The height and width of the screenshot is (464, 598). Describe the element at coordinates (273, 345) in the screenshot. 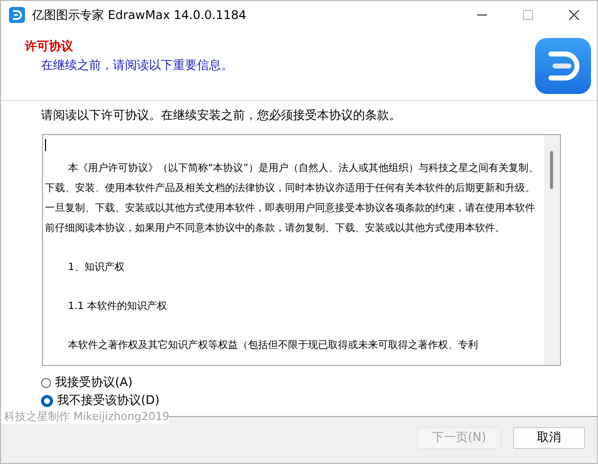

I see `license-paragraph: 本软件之著作权及其它知识产权等权益（包括但不限于现已取得或未来可取得之著作权、专利` at that location.